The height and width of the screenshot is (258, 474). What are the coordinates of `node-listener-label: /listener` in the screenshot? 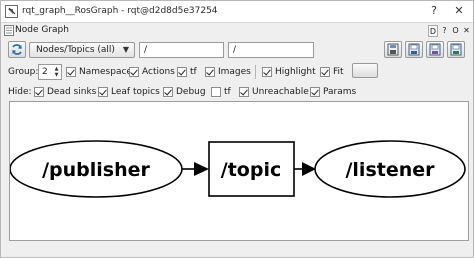 It's located at (390, 170).